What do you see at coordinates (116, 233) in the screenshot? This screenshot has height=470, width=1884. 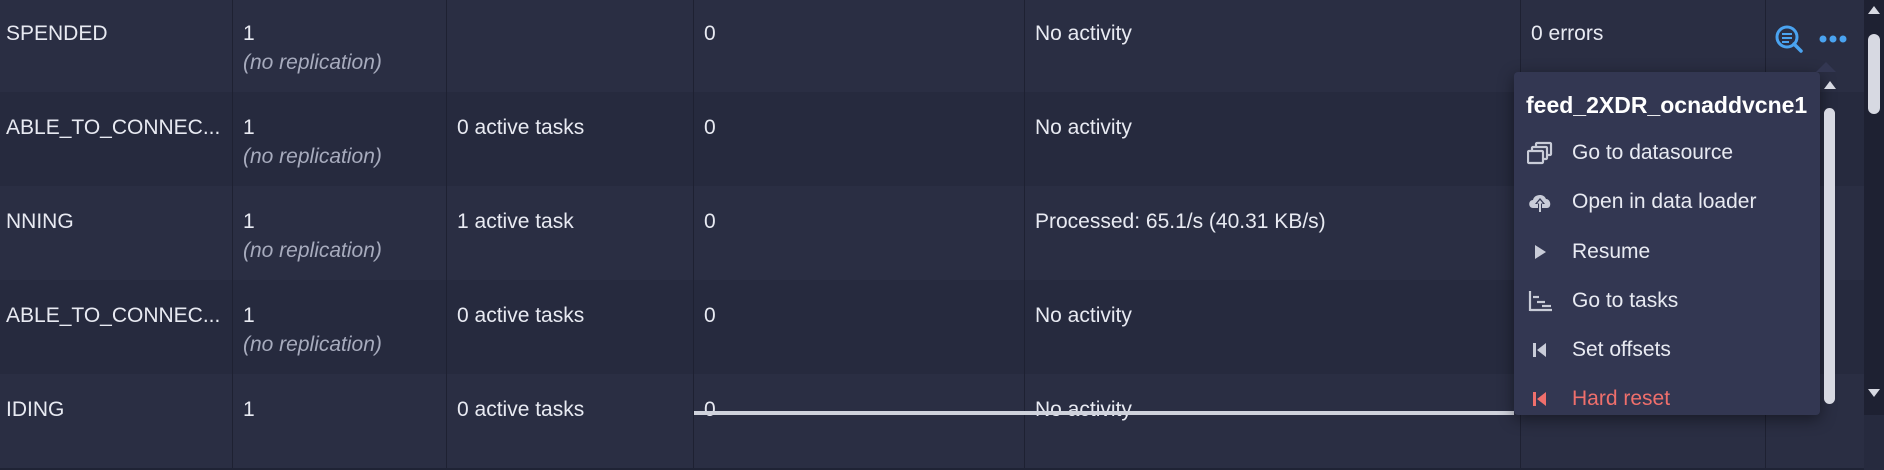 I see `status-cell: NNING` at bounding box center [116, 233].